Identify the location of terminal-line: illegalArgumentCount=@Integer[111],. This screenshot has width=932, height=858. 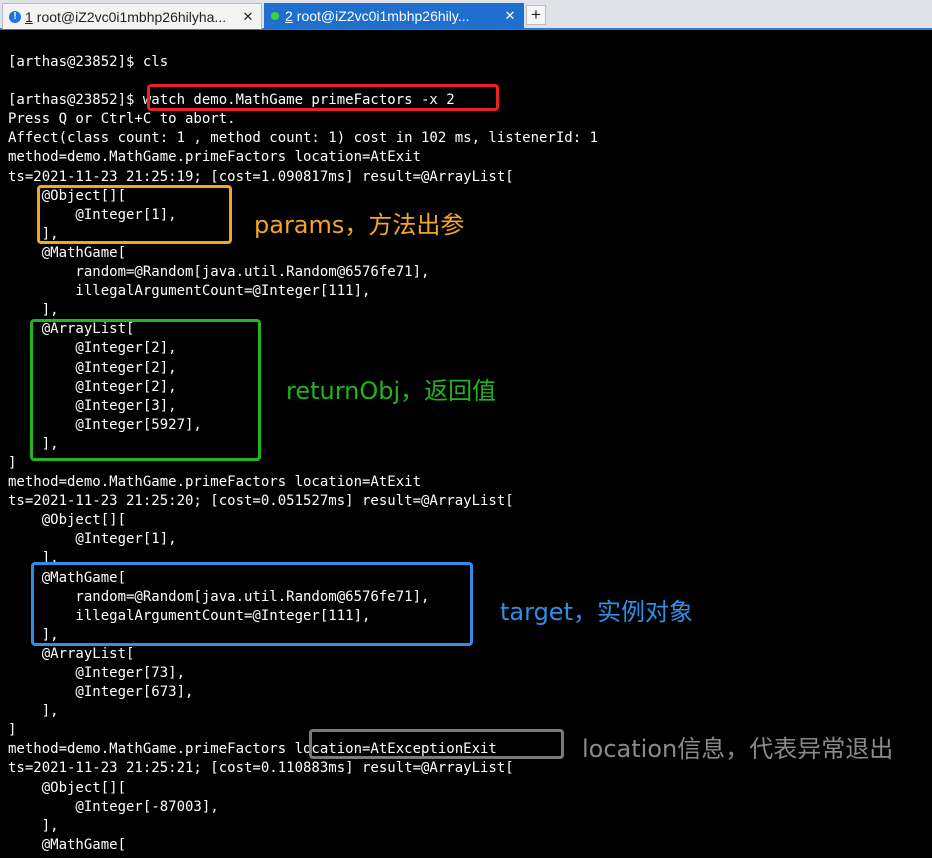
(189, 291).